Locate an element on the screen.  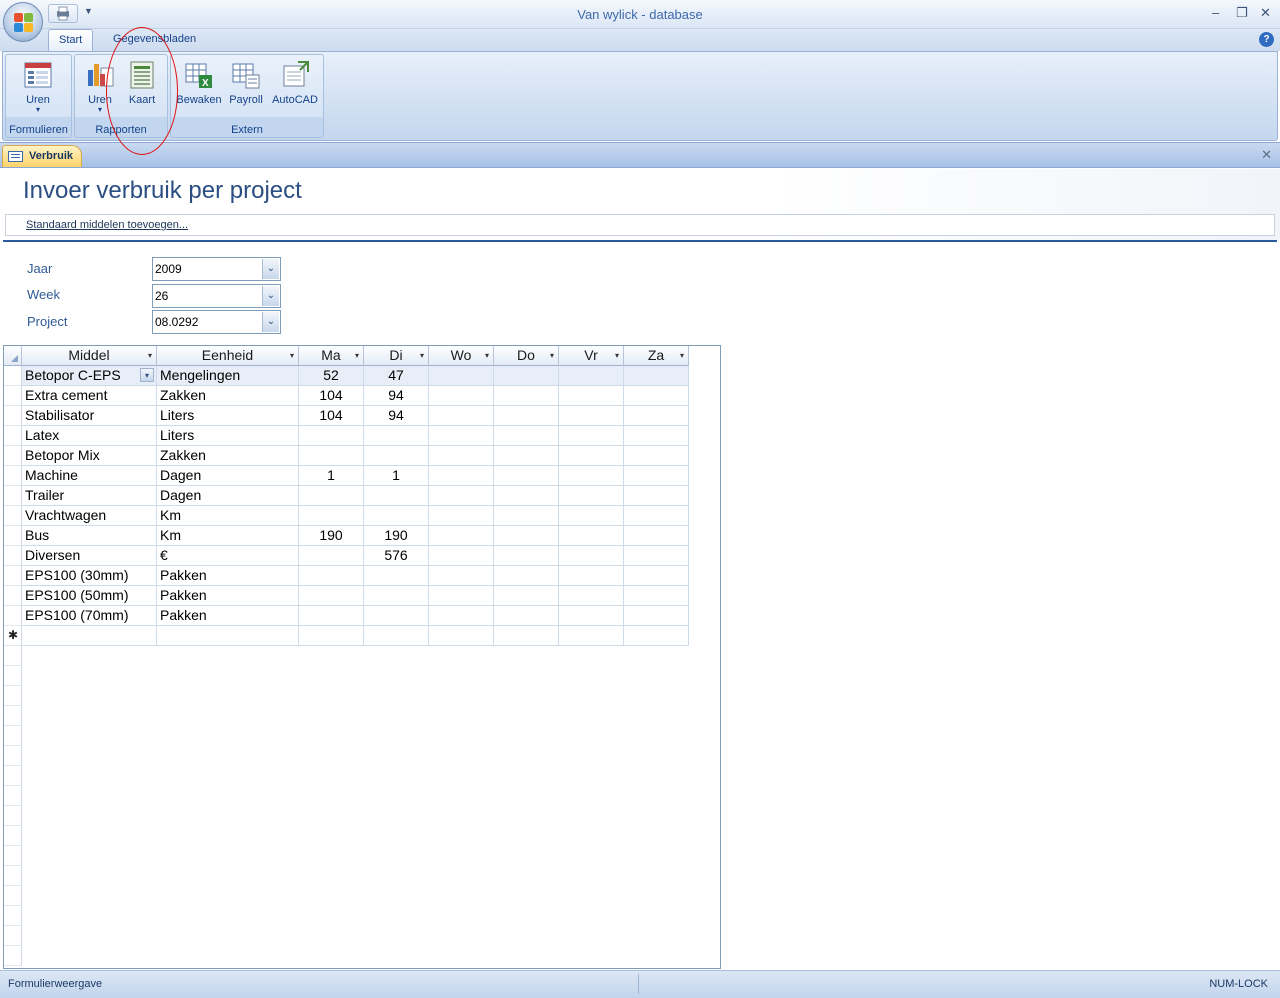
table-cell: 52 is located at coordinates (331, 376).